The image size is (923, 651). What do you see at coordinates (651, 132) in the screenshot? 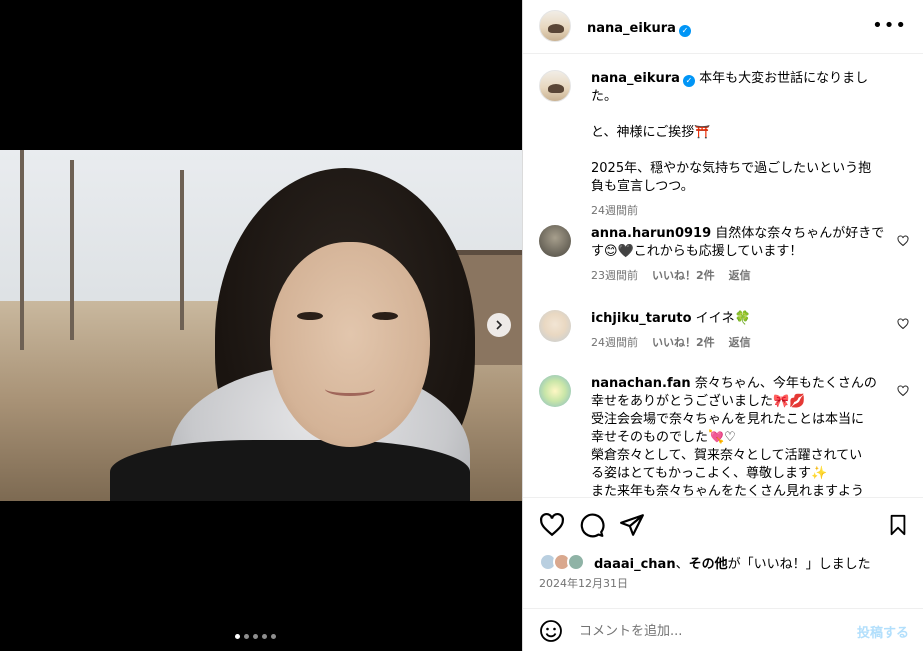
I see `caption-text: と、神様にご挨拶⛩️` at bounding box center [651, 132].